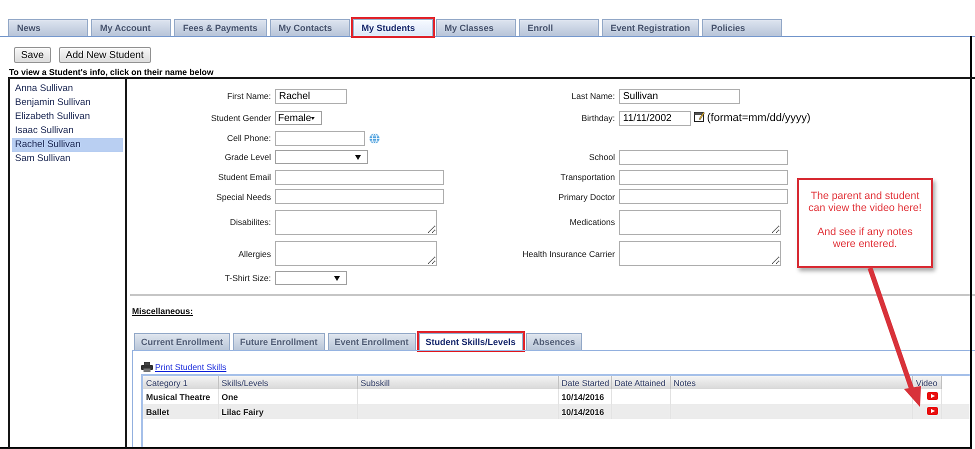 The width and height of the screenshot is (975, 449). What do you see at coordinates (249, 222) in the screenshot?
I see `field-label: Disabilites:` at bounding box center [249, 222].